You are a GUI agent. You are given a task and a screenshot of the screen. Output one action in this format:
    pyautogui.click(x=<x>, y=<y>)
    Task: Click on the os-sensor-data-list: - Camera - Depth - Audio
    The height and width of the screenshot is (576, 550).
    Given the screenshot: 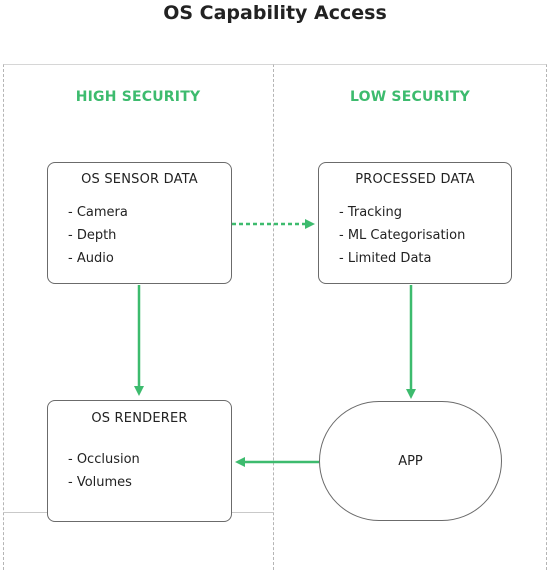 What is the action you would take?
    pyautogui.click(x=98, y=235)
    